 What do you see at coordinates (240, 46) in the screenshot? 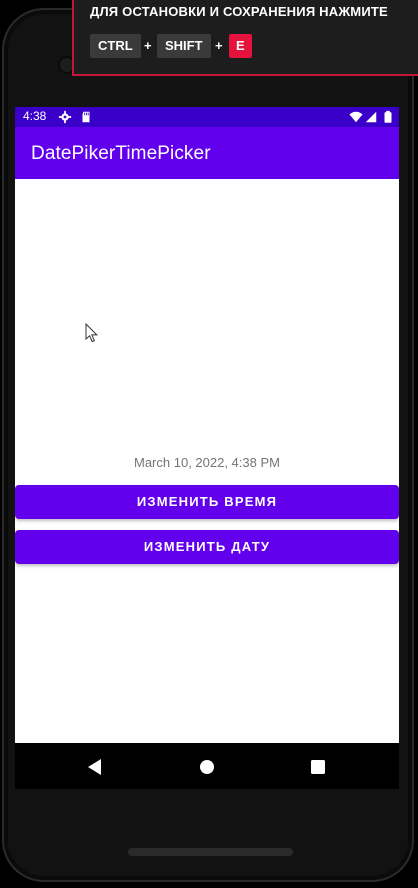
I see `e-key: E` at bounding box center [240, 46].